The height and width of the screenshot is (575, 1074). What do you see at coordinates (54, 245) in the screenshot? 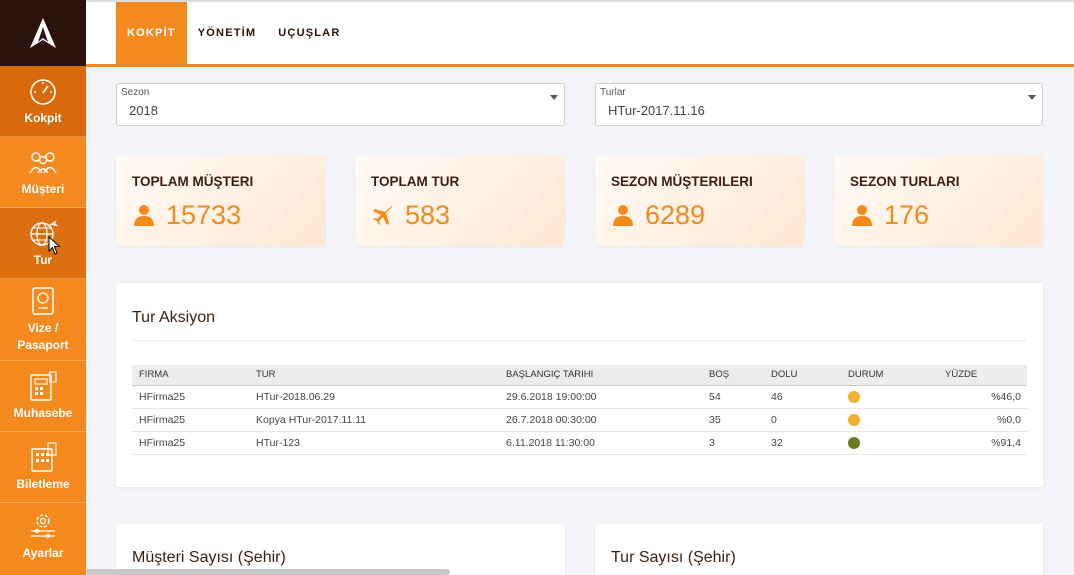
I see `mouse-cursor-icon` at bounding box center [54, 245].